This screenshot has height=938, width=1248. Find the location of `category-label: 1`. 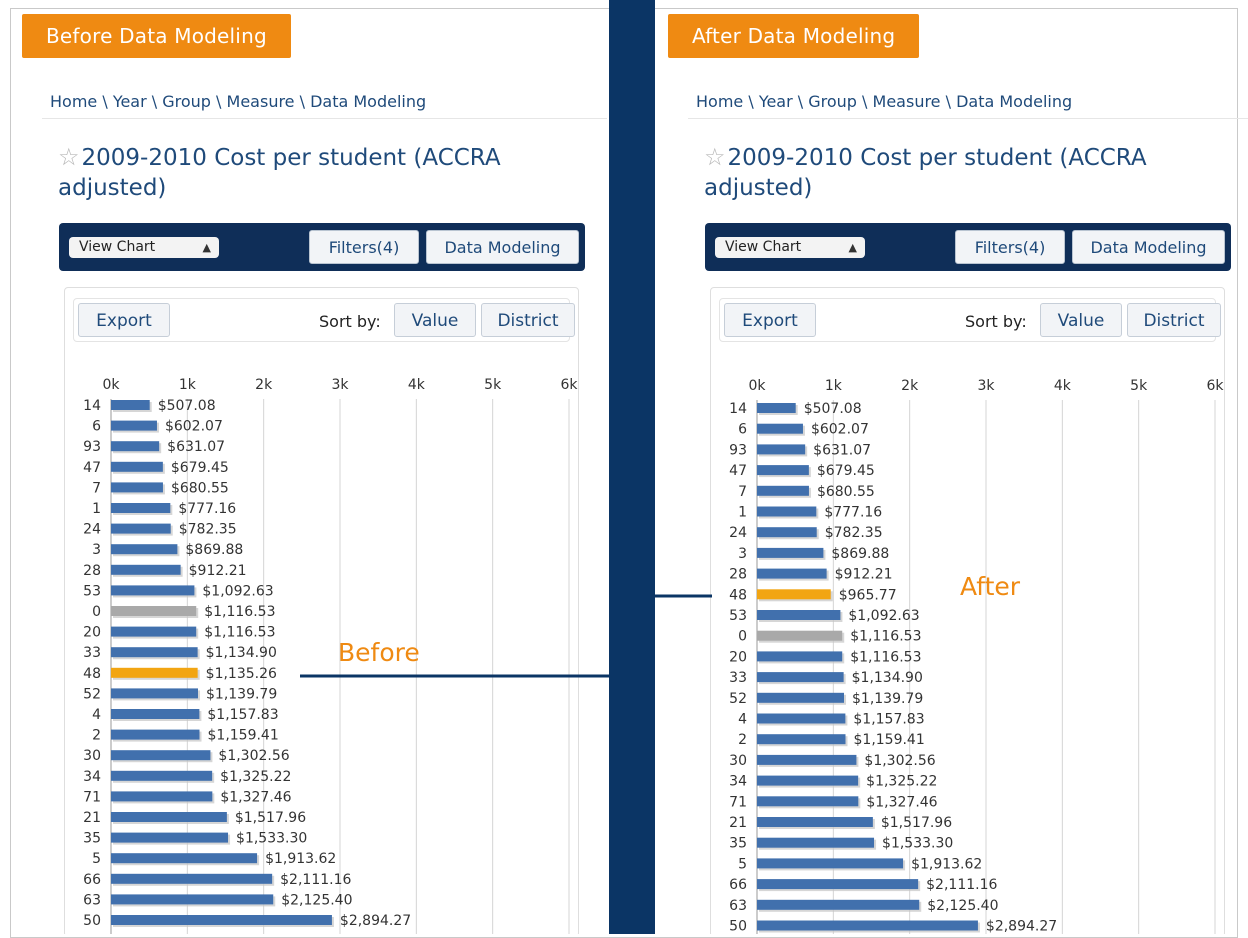

category-label: 1 is located at coordinates (742, 513).